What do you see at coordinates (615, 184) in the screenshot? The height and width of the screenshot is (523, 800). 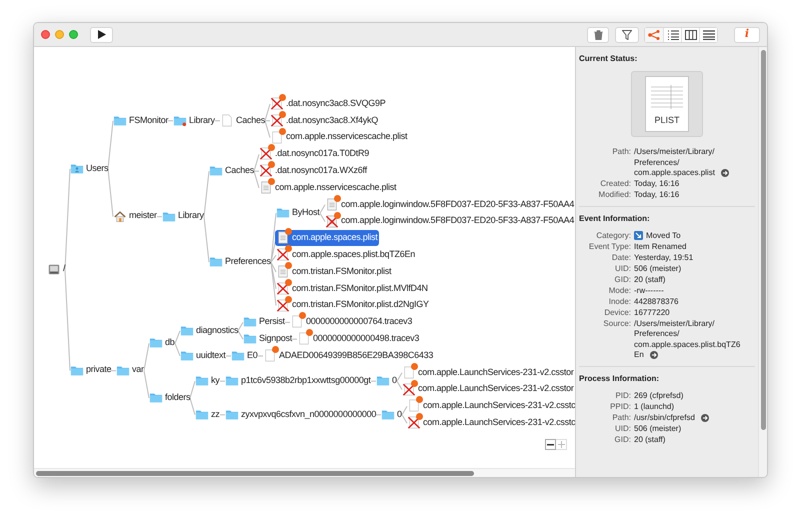 I see `field-label: Created:` at bounding box center [615, 184].